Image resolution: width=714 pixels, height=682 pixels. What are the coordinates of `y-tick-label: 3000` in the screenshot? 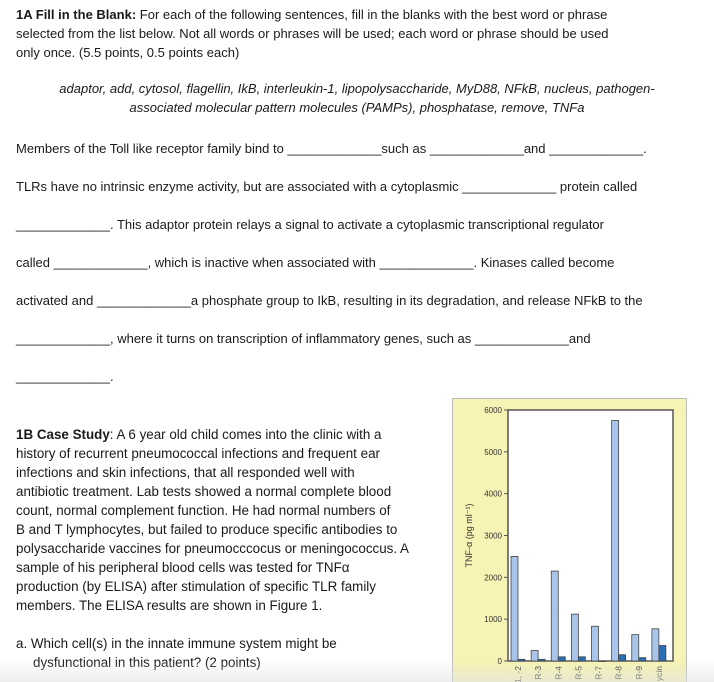 It's located at (493, 536).